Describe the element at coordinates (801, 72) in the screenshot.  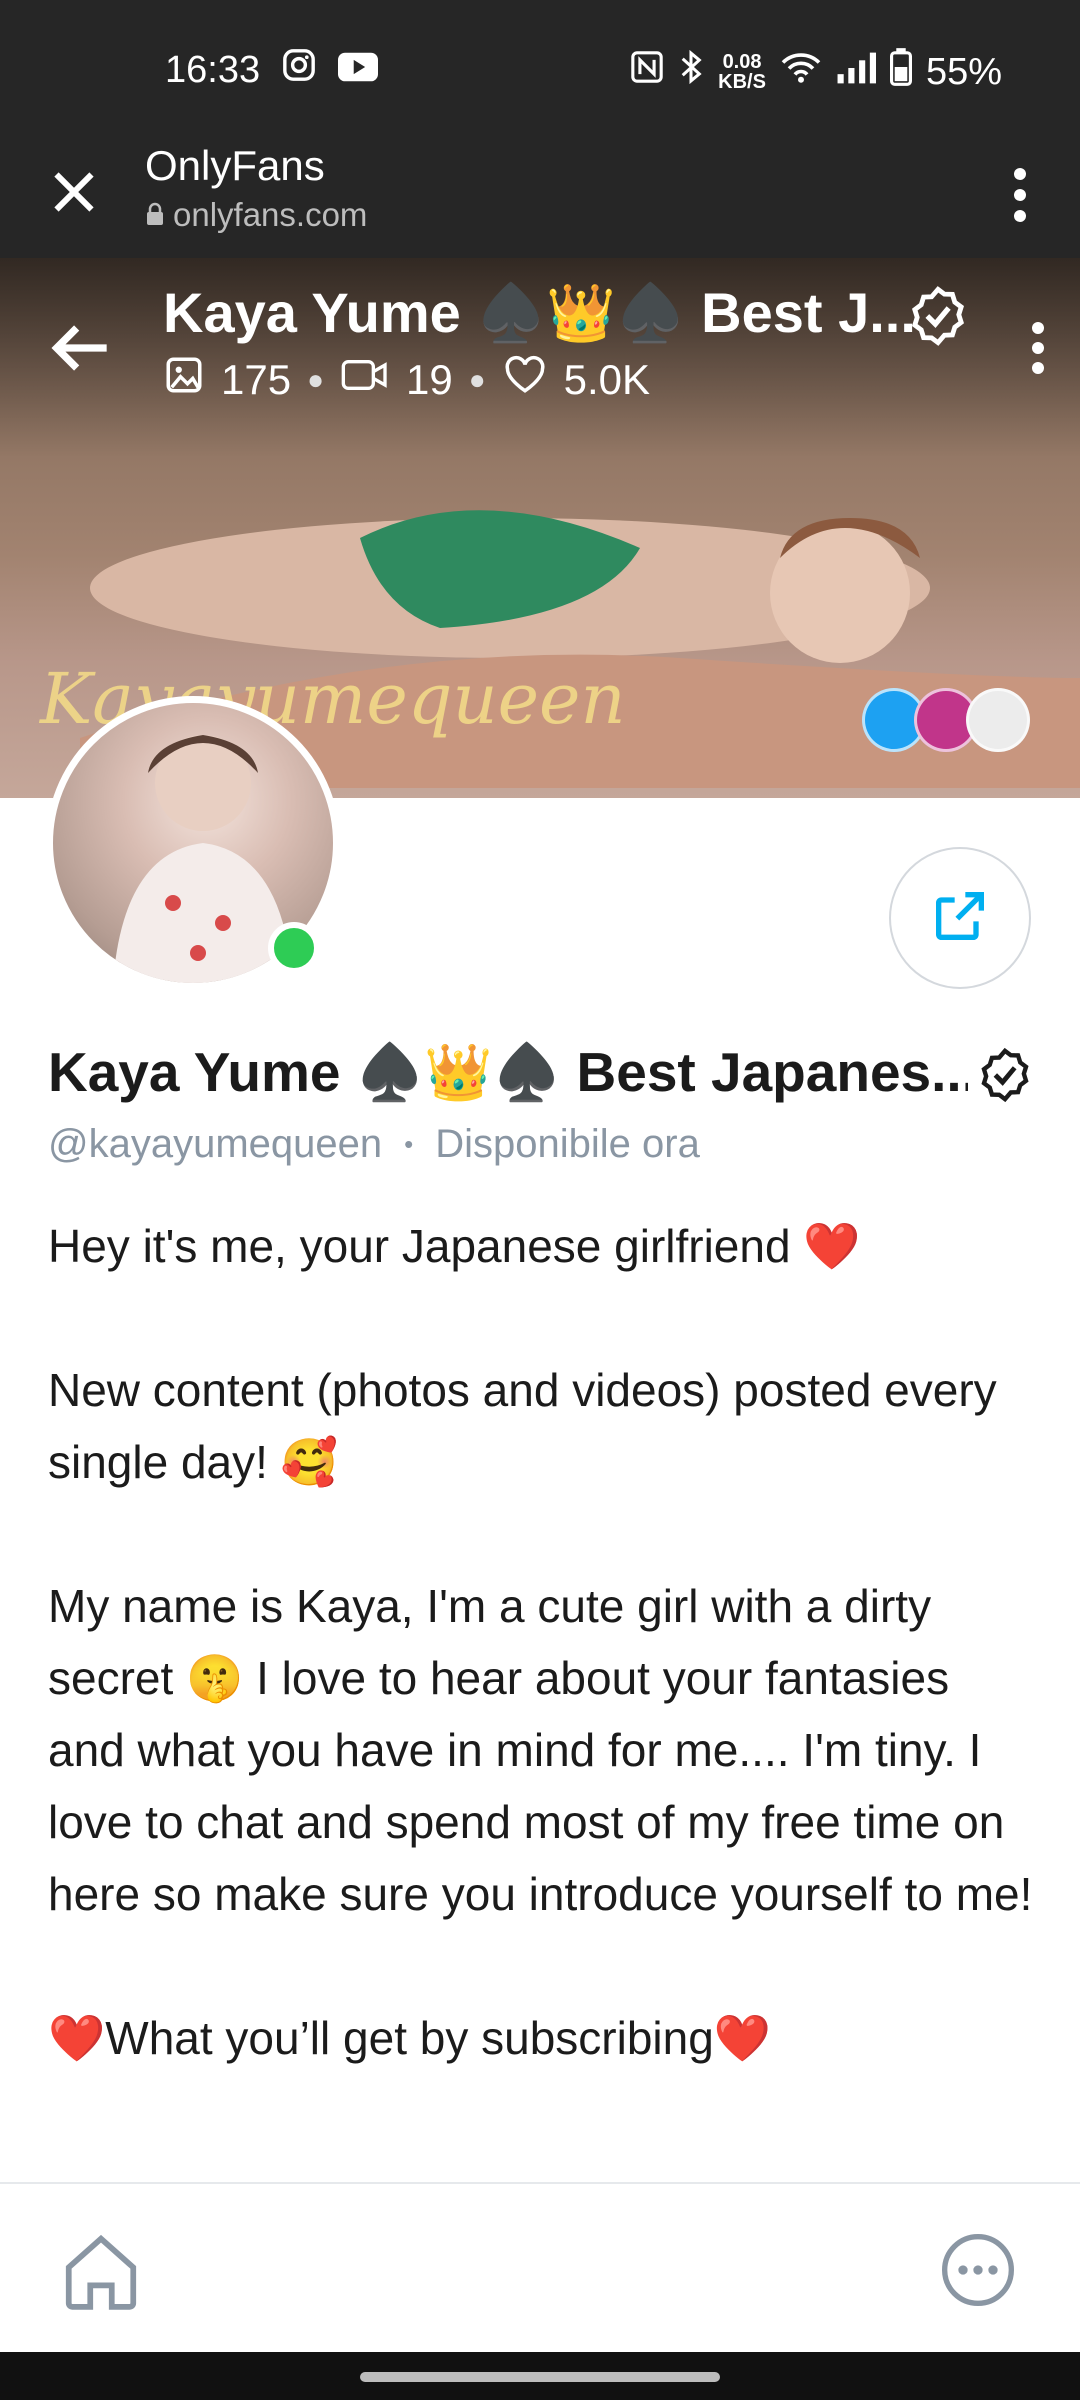
I see `wifi-icon` at that location.